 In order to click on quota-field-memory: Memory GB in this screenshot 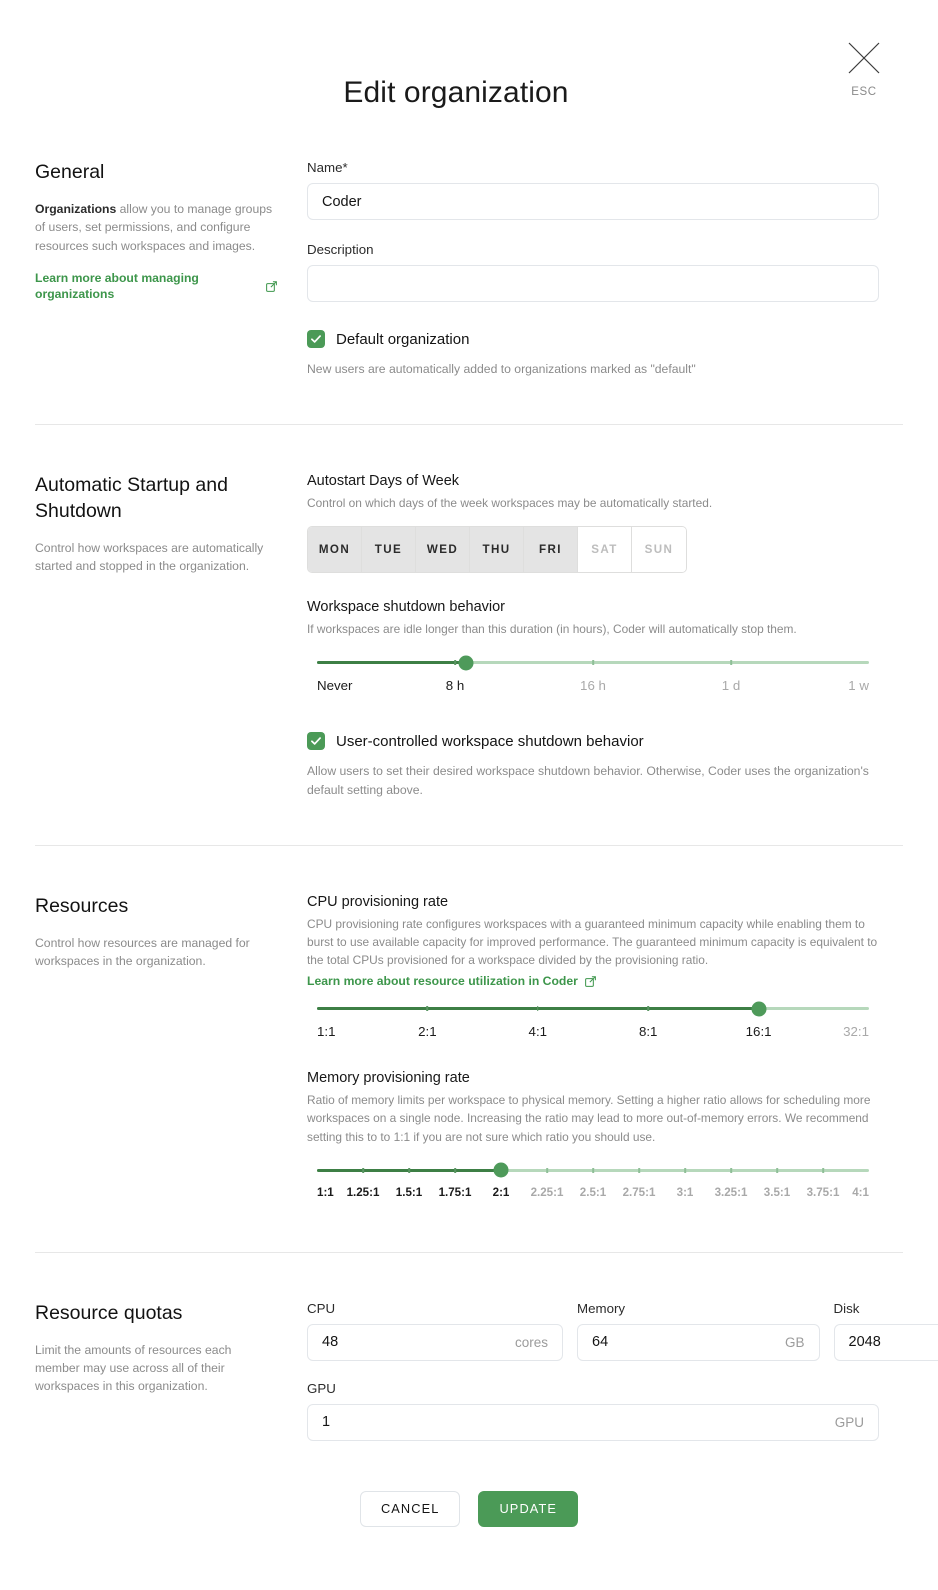, I will do `click(698, 1331)`.